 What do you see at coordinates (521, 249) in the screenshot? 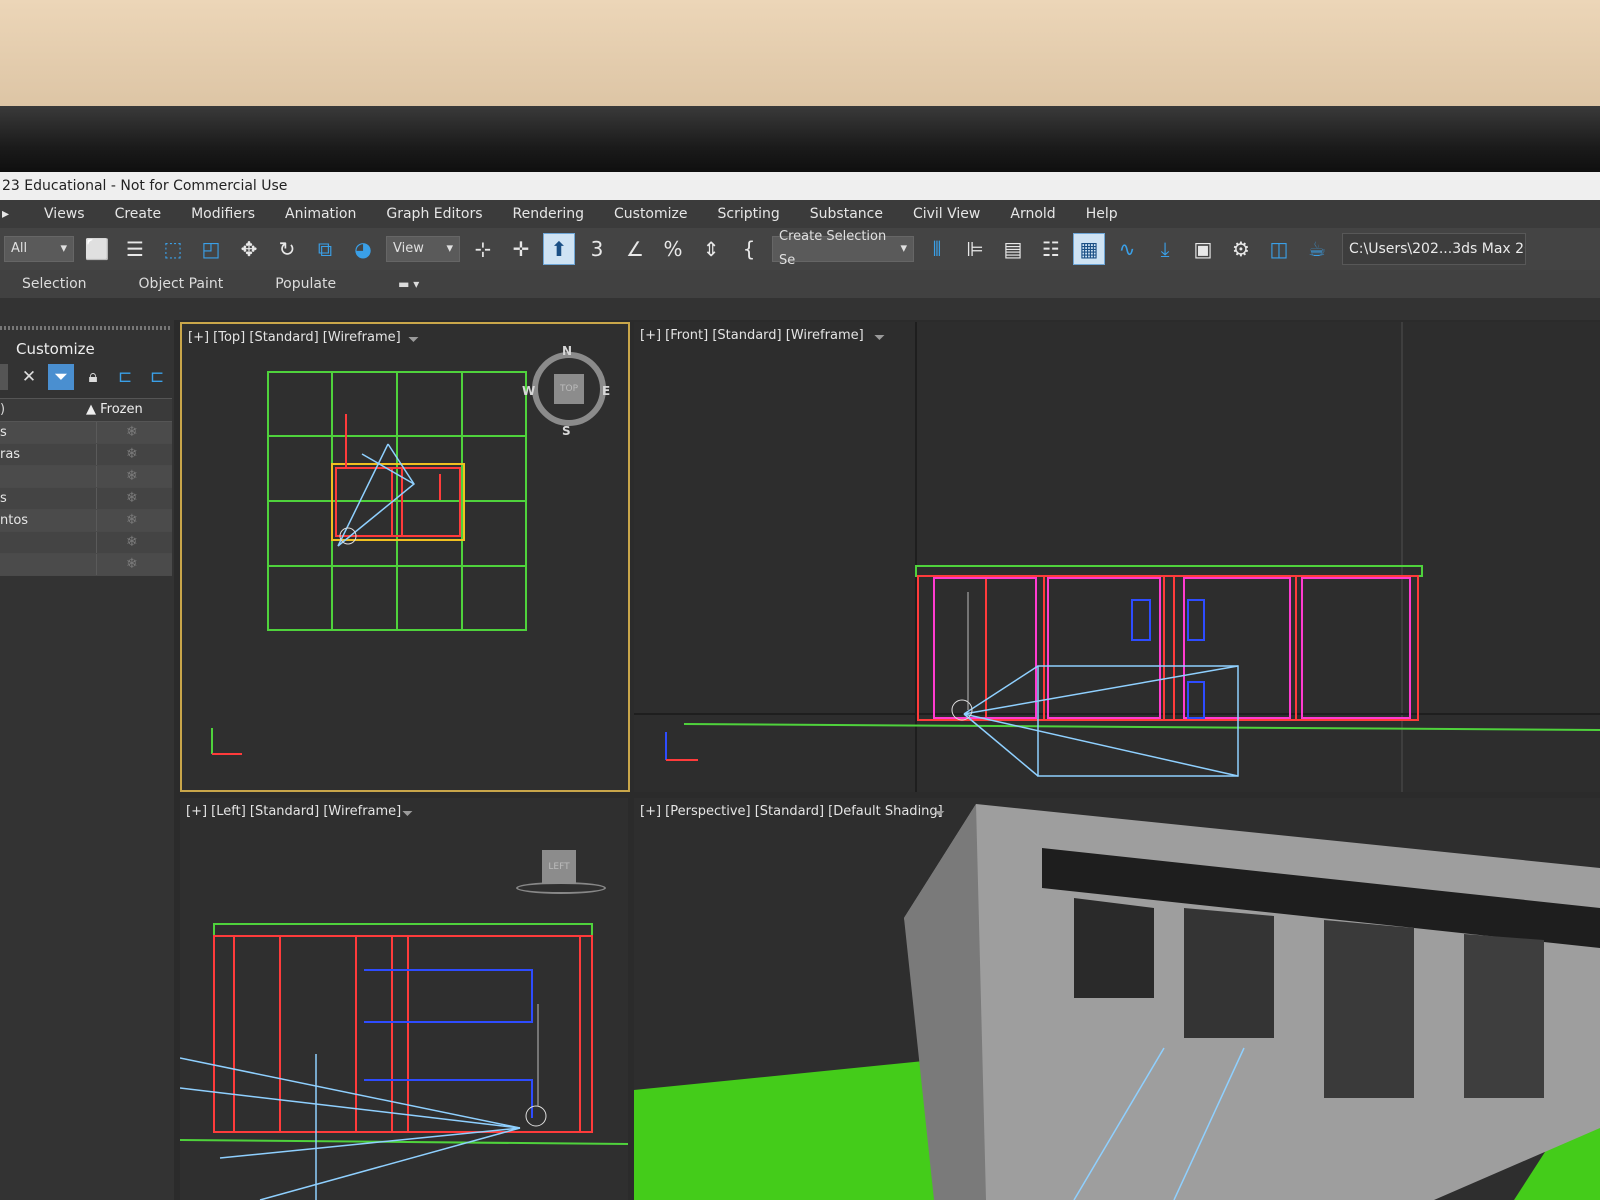
I see `select-manipulate-icon: ✛` at bounding box center [521, 249].